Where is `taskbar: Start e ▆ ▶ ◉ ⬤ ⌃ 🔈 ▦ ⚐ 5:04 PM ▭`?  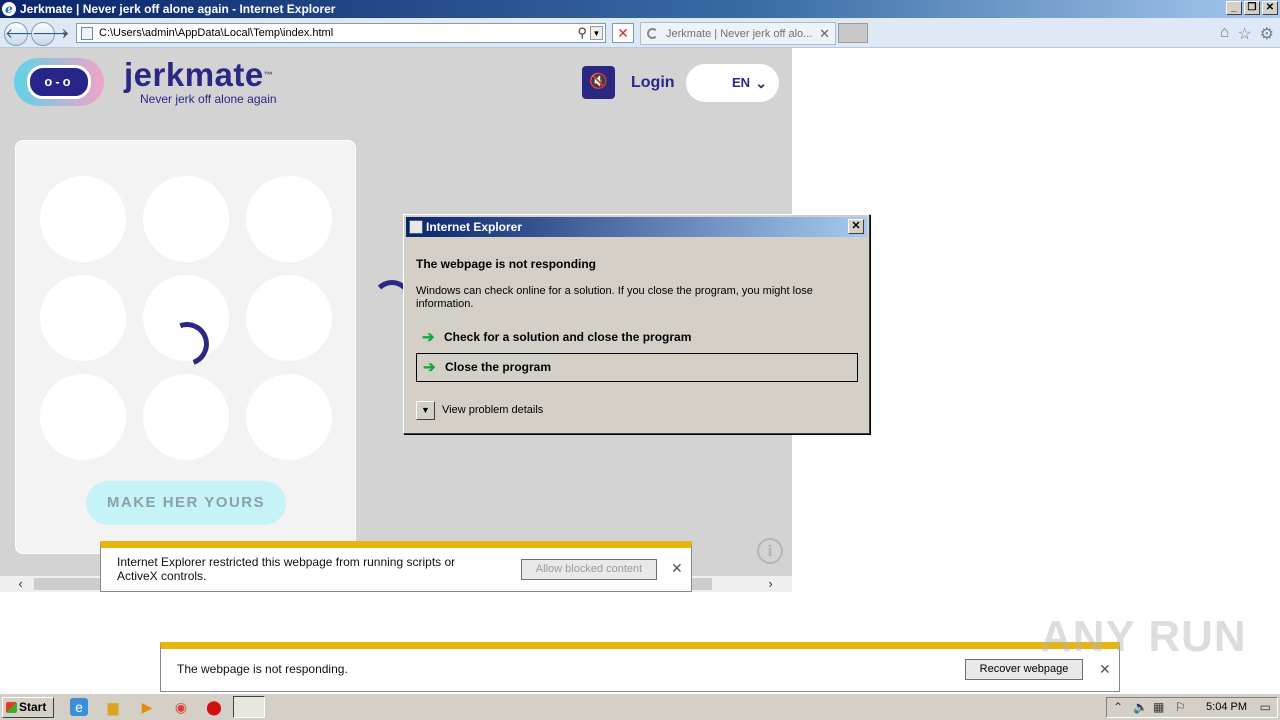 taskbar: Start e ▆ ▶ ◉ ⬤ ⌃ 🔈 ▦ ⚐ 5:04 PM ▭ is located at coordinates (640, 706).